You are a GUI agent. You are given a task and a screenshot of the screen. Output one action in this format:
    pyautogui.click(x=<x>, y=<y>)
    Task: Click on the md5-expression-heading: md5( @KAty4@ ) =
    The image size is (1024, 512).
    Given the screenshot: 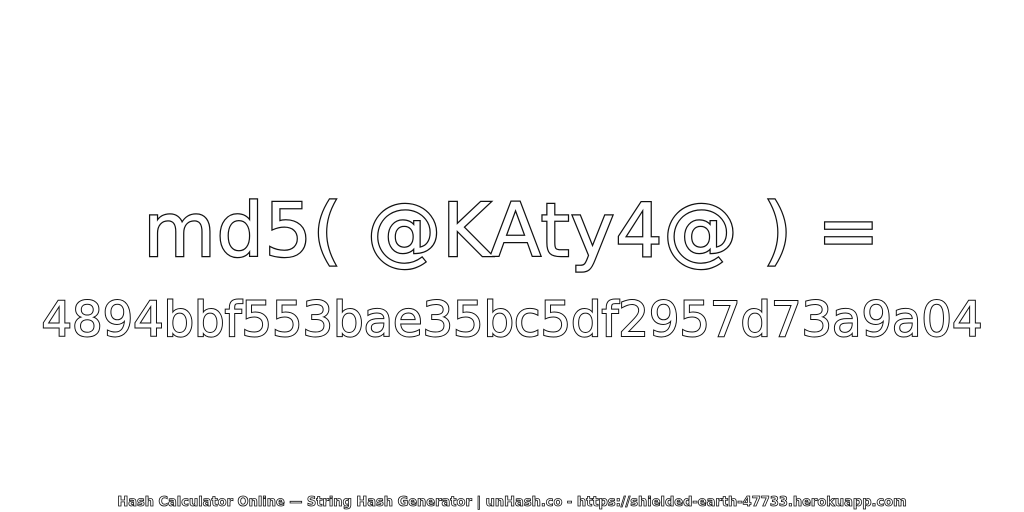 What is the action you would take?
    pyautogui.click(x=511, y=231)
    